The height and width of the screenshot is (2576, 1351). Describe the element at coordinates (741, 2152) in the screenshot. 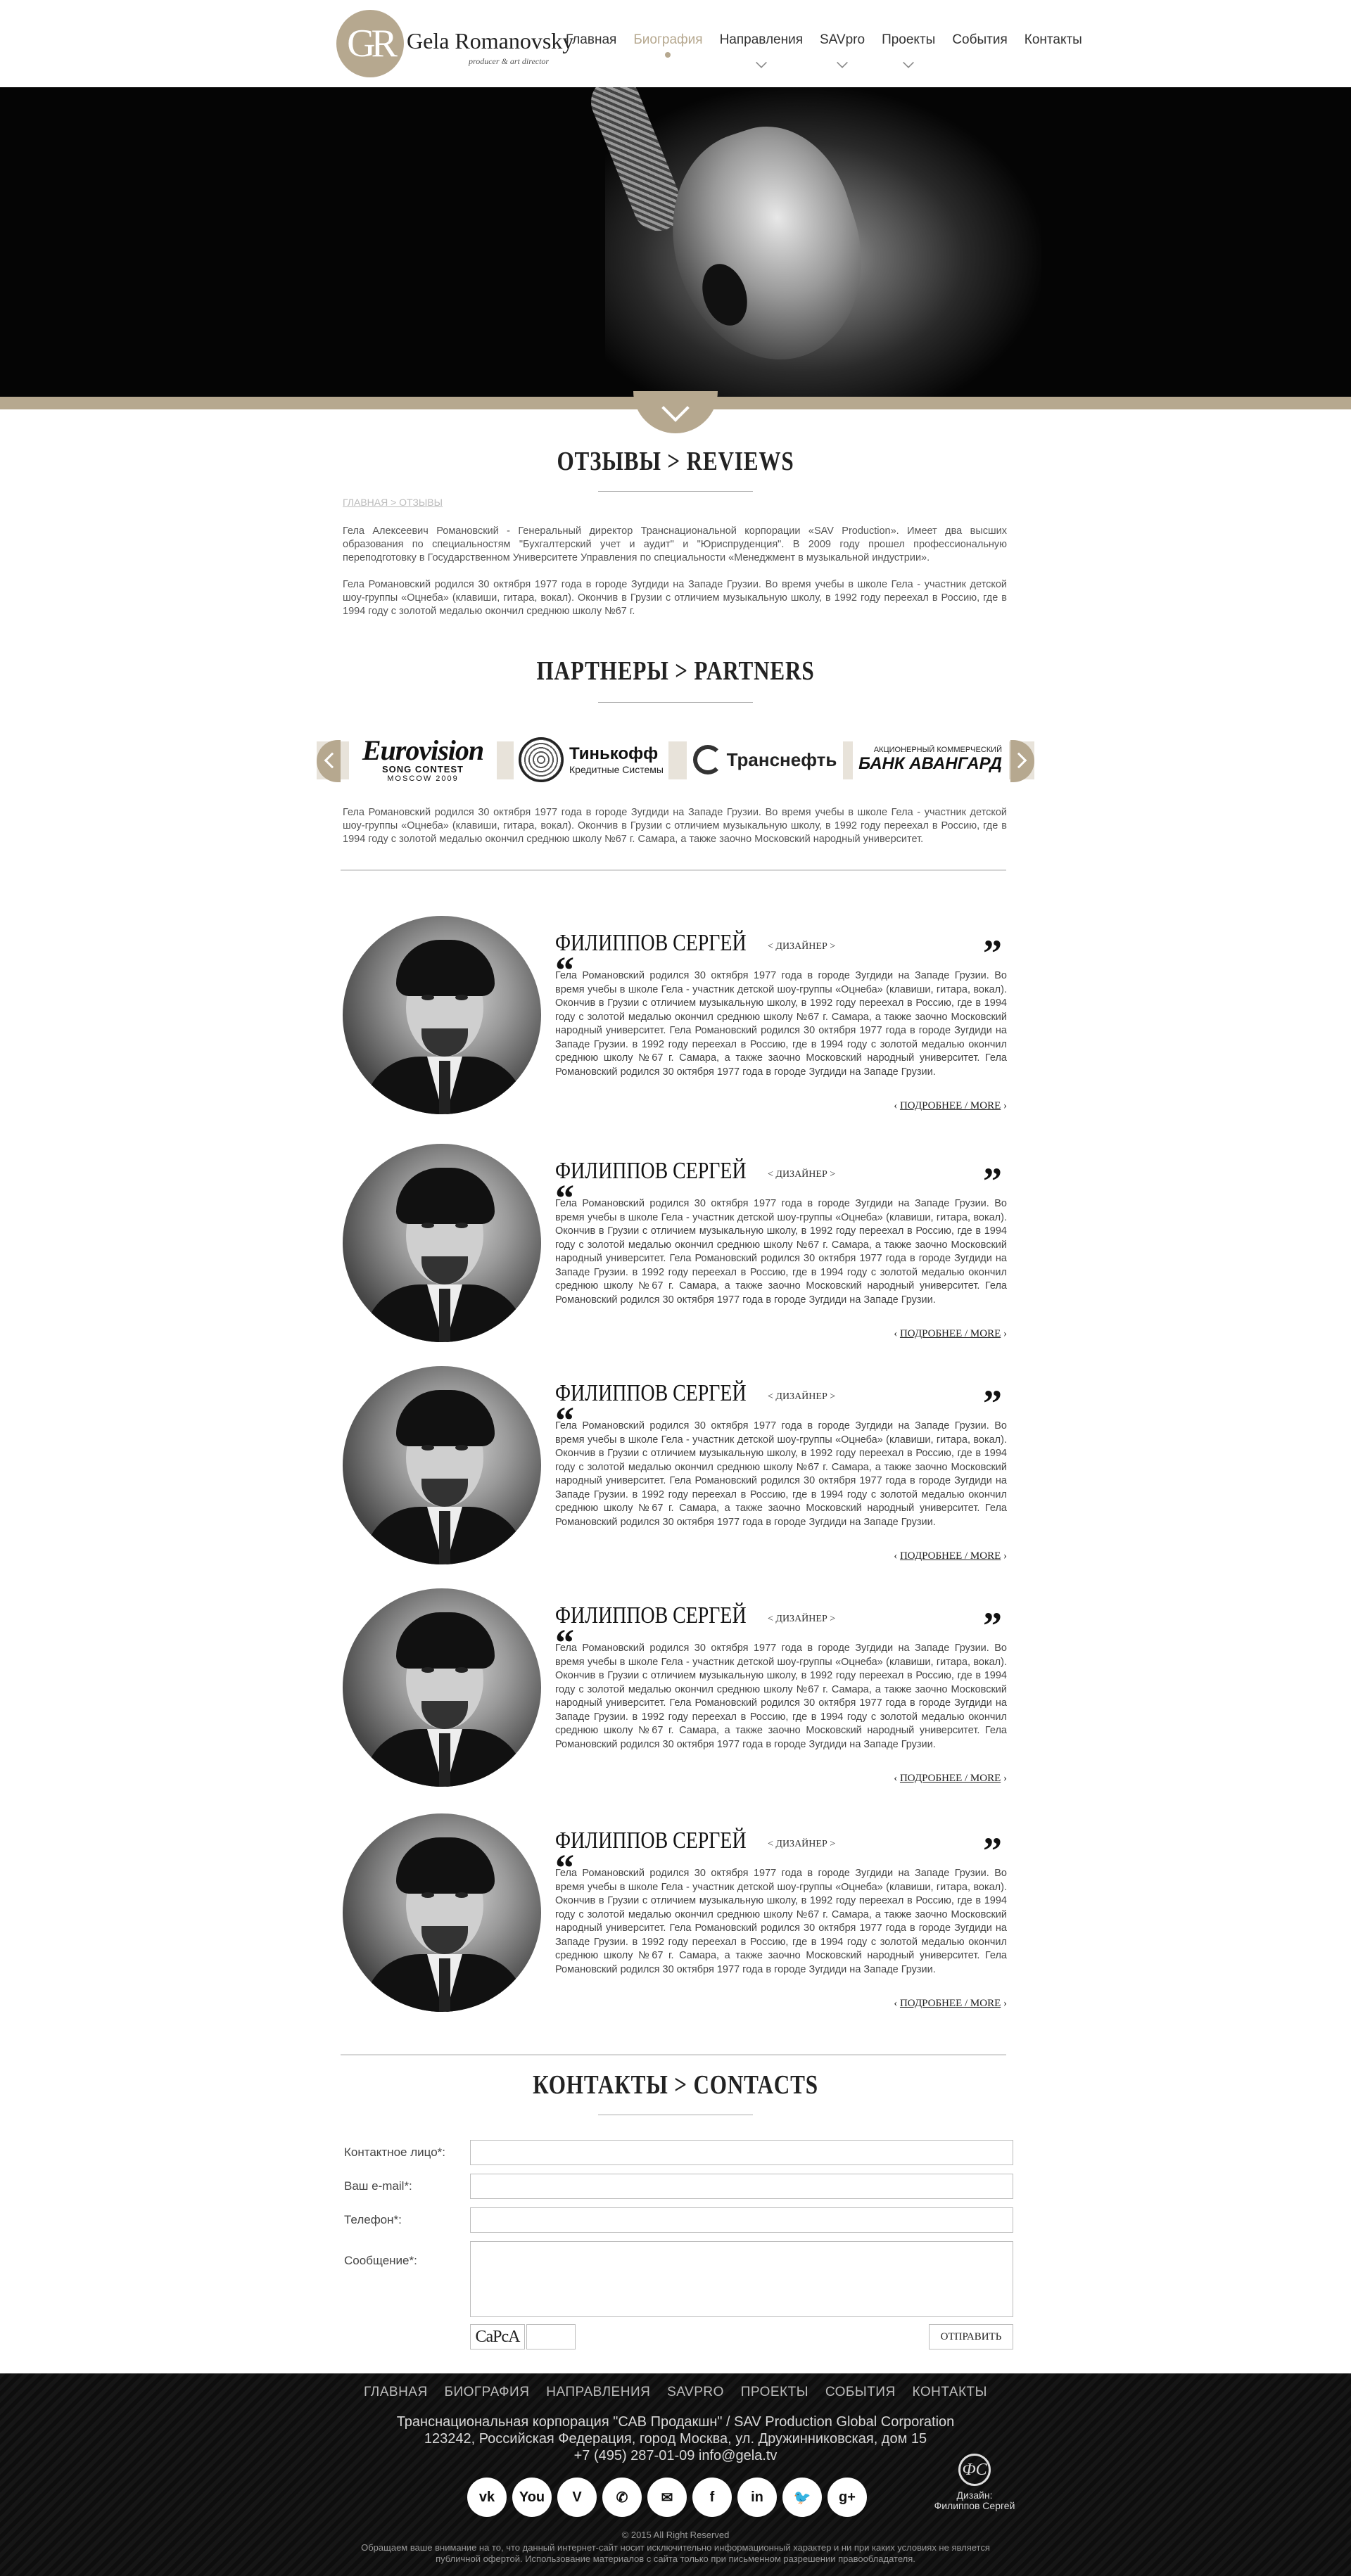

I see `contact-name-input` at that location.